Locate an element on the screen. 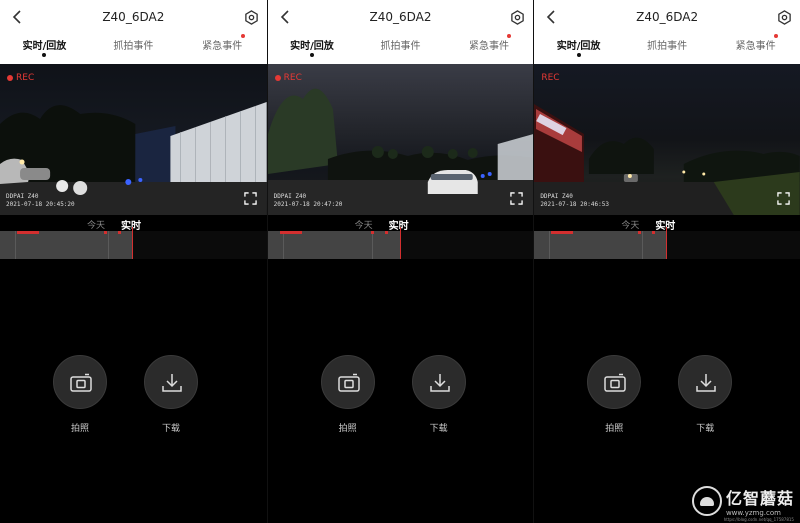 This screenshot has height=523, width=800. live-video-view: REC DDPAI Z40 2021-07-18 20:47:20 is located at coordinates (400, 139).